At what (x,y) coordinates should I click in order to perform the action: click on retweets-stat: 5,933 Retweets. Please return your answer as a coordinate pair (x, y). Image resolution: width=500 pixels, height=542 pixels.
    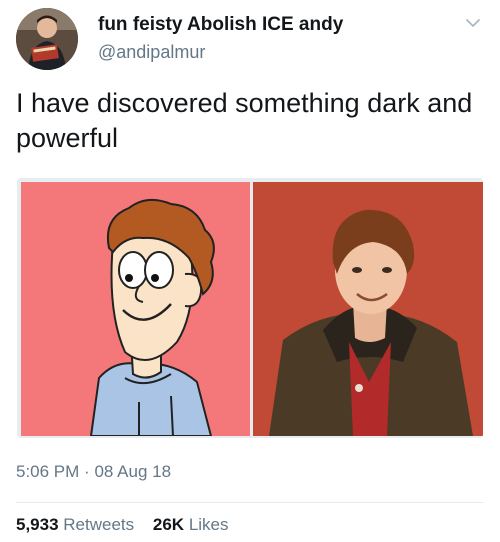
    Looking at the image, I should click on (75, 525).